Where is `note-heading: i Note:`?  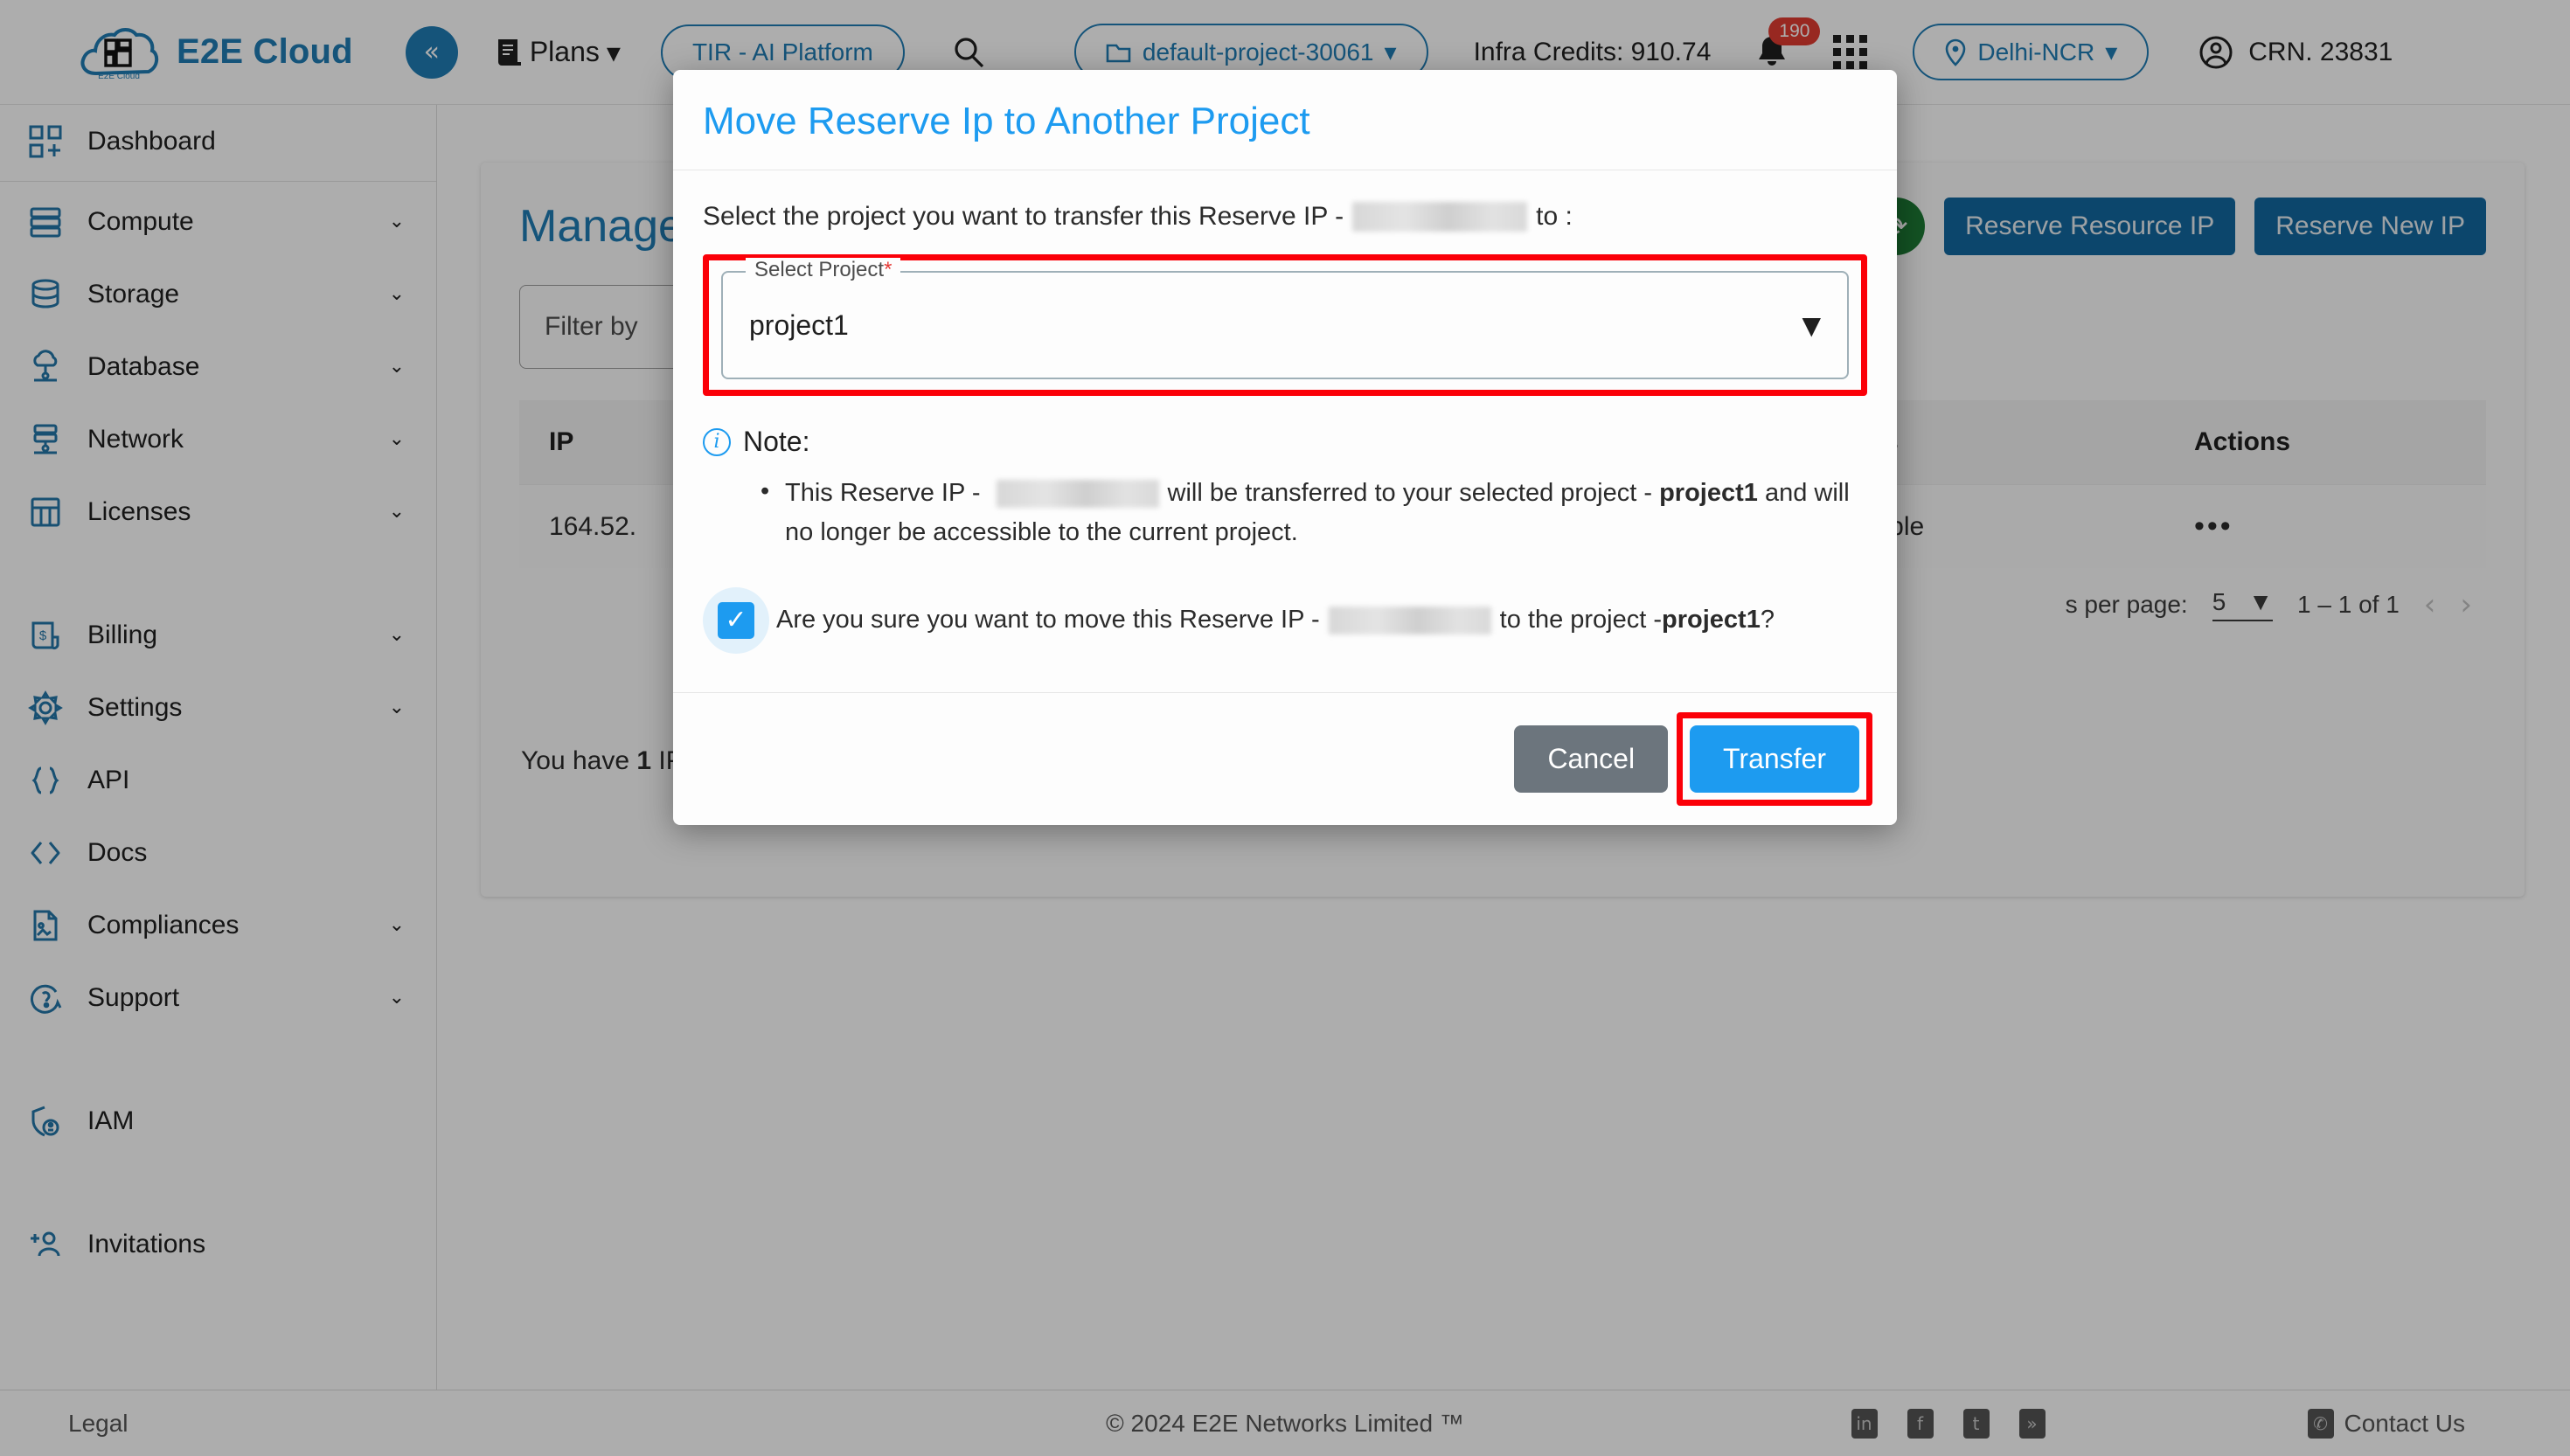
note-heading: i Note: is located at coordinates (1285, 442).